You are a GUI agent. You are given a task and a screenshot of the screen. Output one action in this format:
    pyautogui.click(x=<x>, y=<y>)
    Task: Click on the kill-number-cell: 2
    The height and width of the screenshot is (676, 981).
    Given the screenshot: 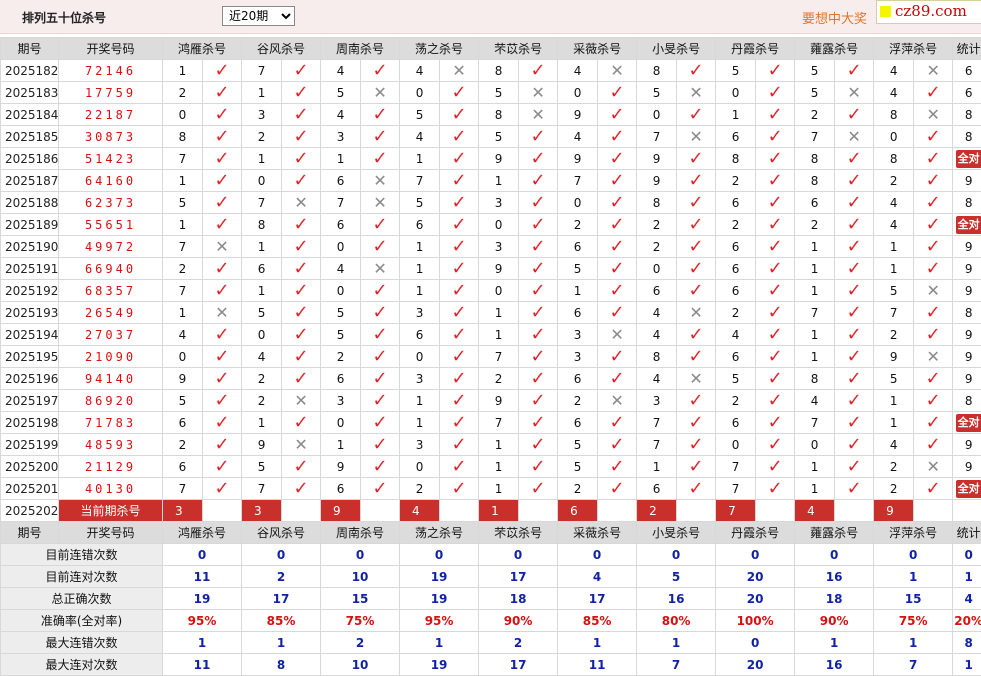 What is the action you would take?
    pyautogui.click(x=262, y=379)
    